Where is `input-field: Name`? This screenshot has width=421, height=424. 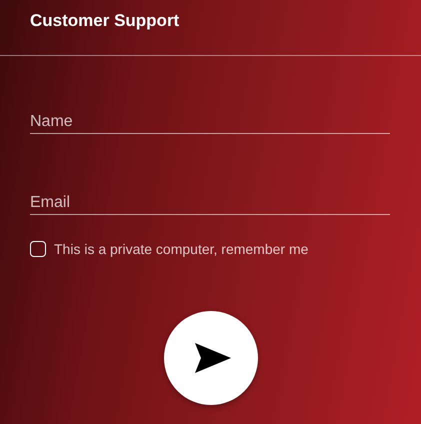
input-field: Name is located at coordinates (210, 120).